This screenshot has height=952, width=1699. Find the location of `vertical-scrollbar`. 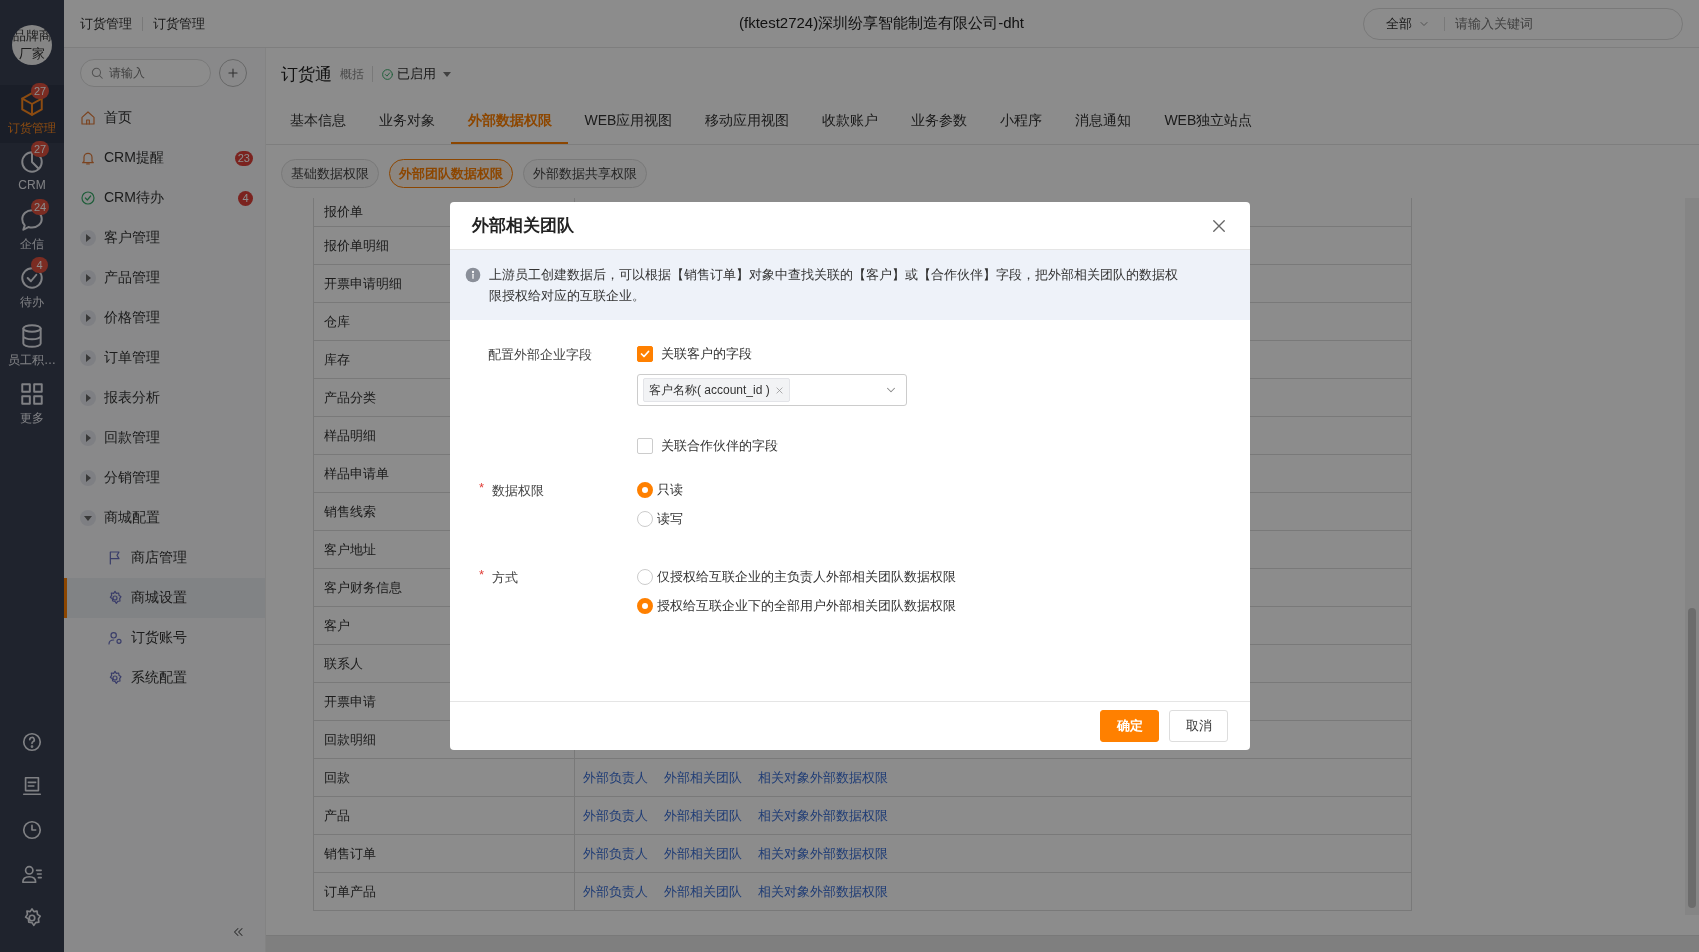

vertical-scrollbar is located at coordinates (1692, 556).